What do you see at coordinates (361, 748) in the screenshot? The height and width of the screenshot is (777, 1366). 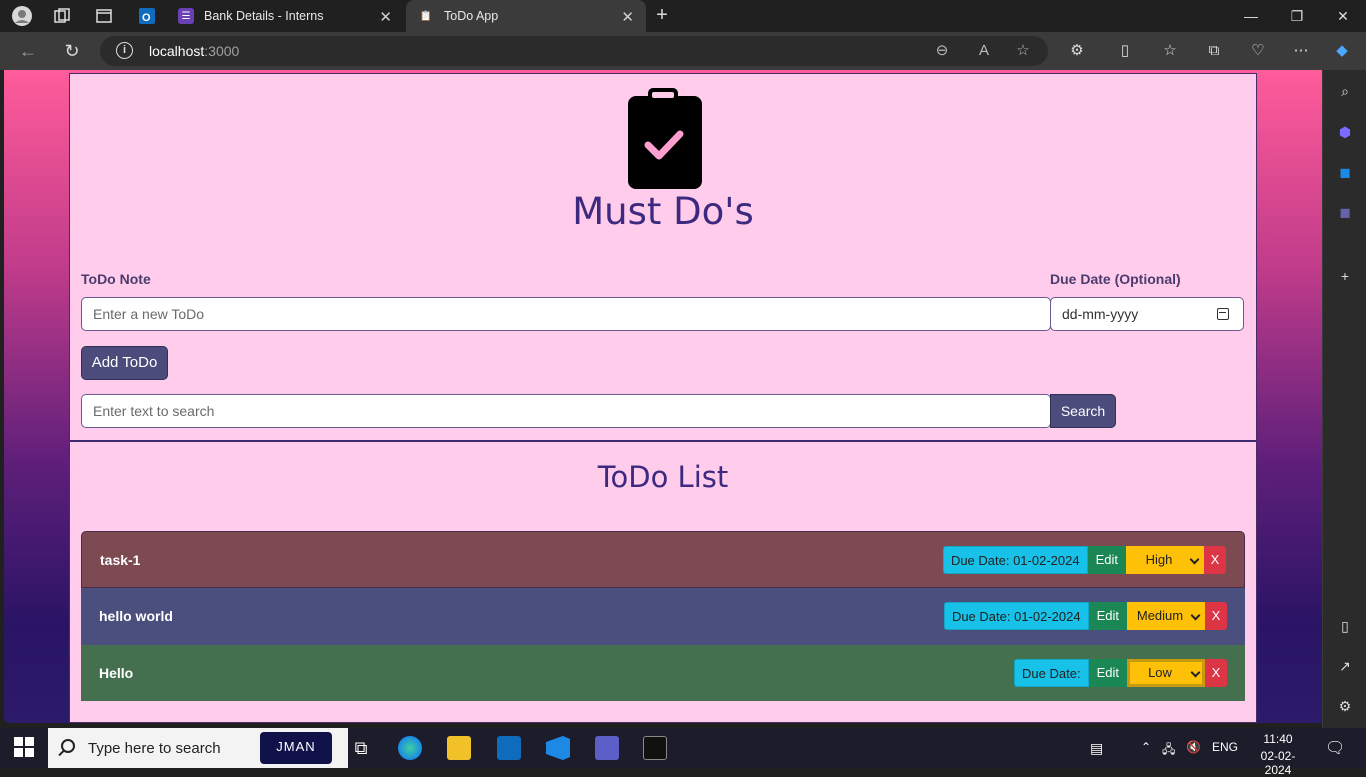 I see `task-view-icon: ⧉` at bounding box center [361, 748].